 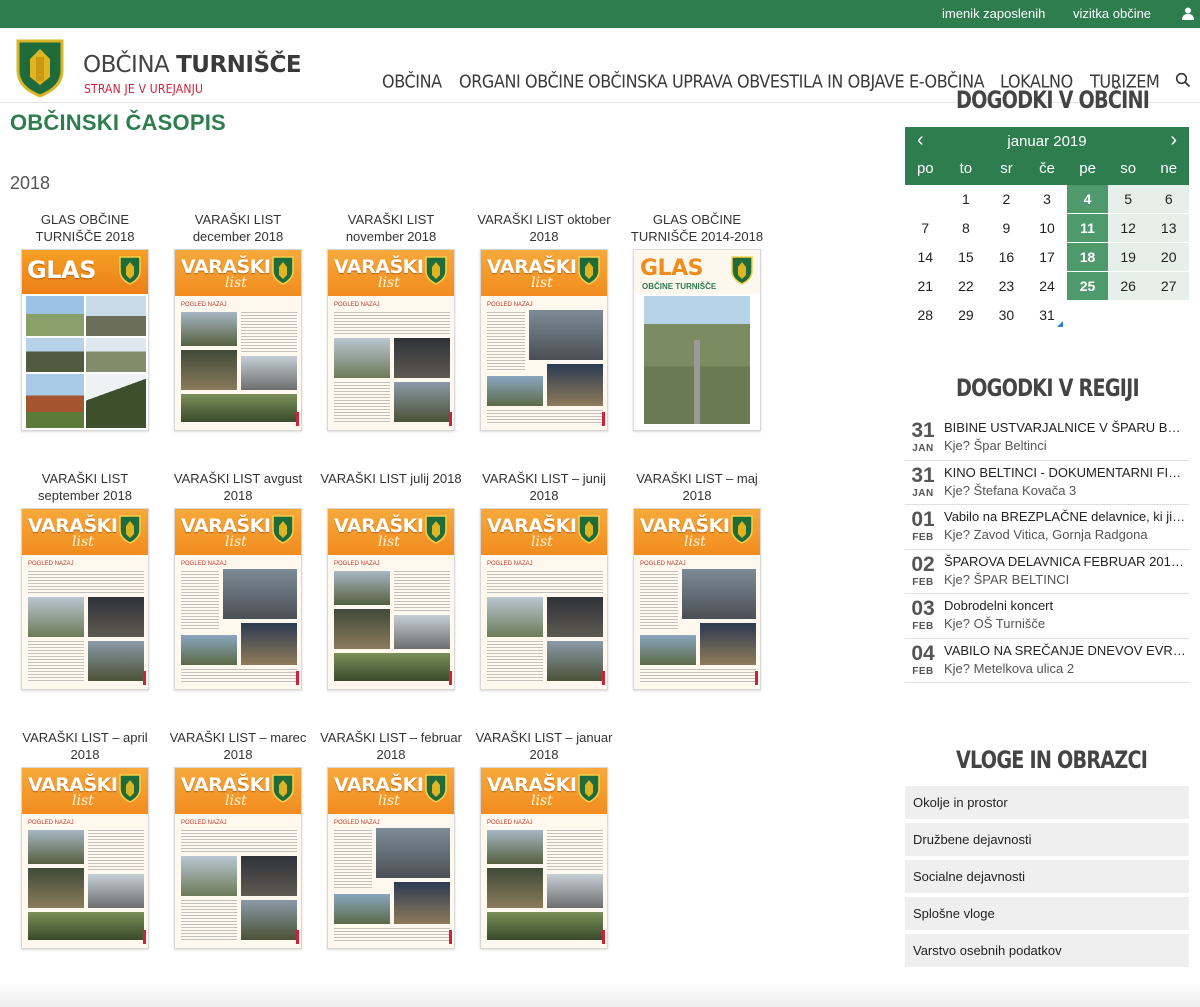 What do you see at coordinates (1128, 199) in the screenshot?
I see `calendar-day: 5` at bounding box center [1128, 199].